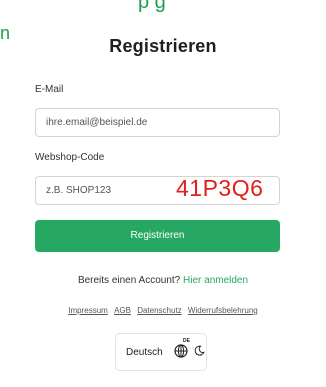 The image size is (326, 387). I want to click on login-prompt: Bereits einen Account? Hier anmelden, so click(163, 280).